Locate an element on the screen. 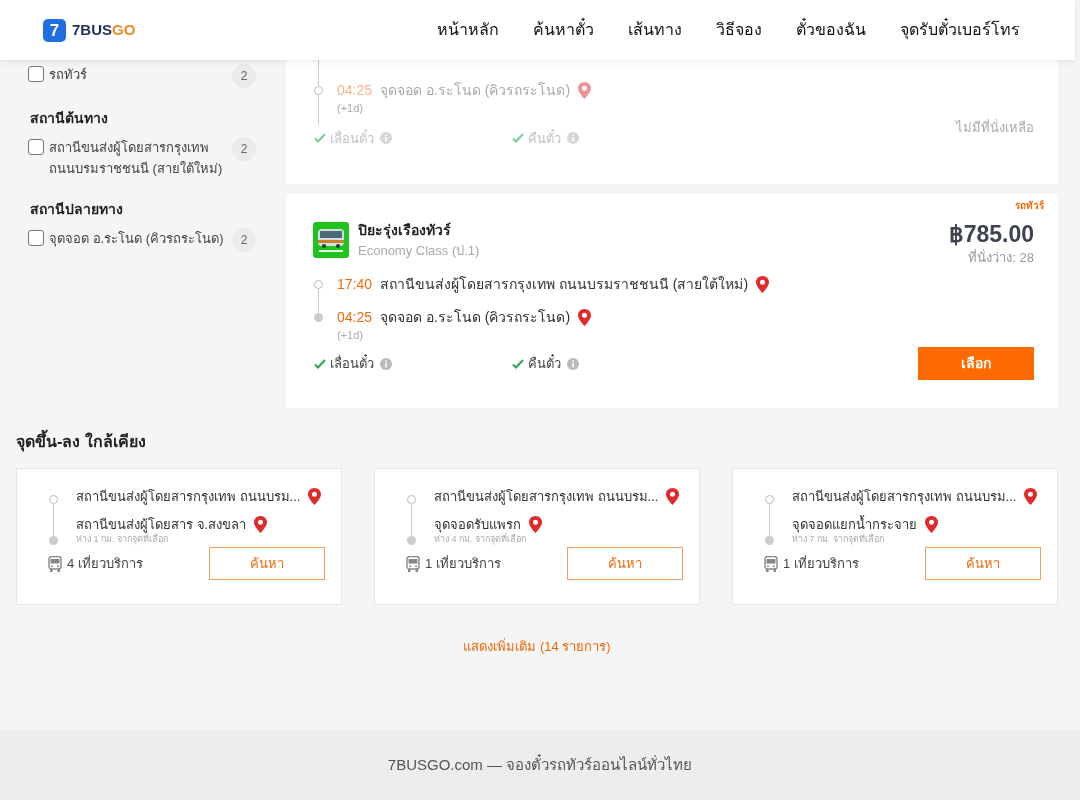  nav-link: ค้นหาตั๋ว is located at coordinates (563, 30).